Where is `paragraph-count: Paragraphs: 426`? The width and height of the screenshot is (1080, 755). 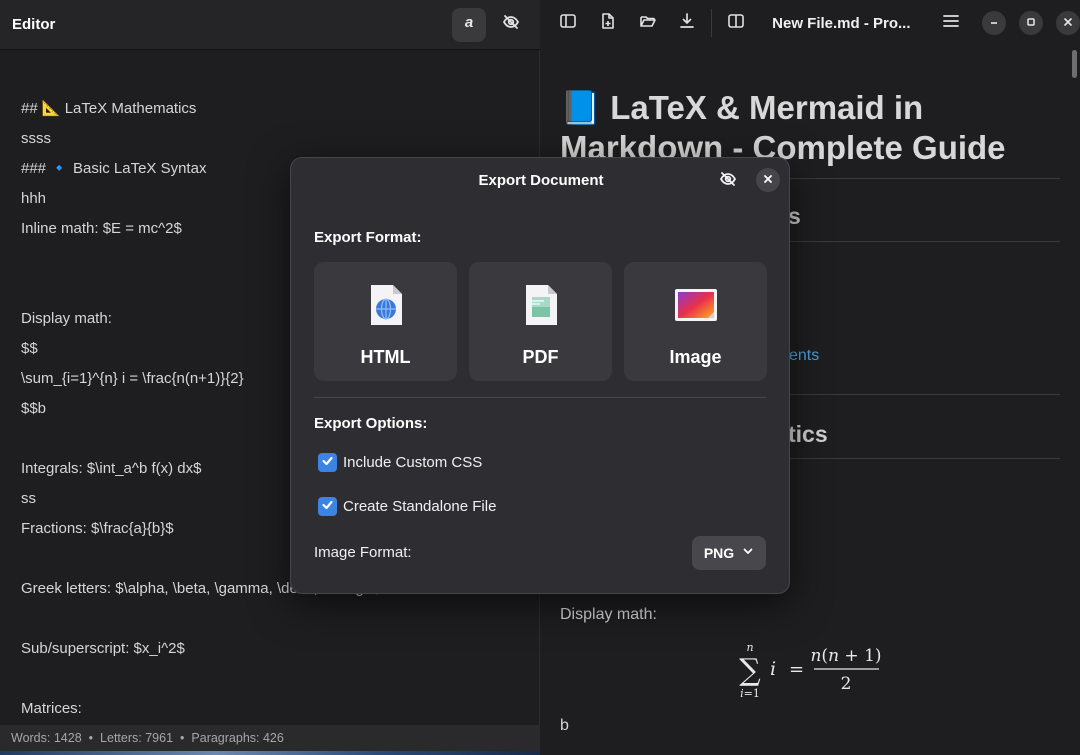
paragraph-count: Paragraphs: 426 is located at coordinates (237, 738).